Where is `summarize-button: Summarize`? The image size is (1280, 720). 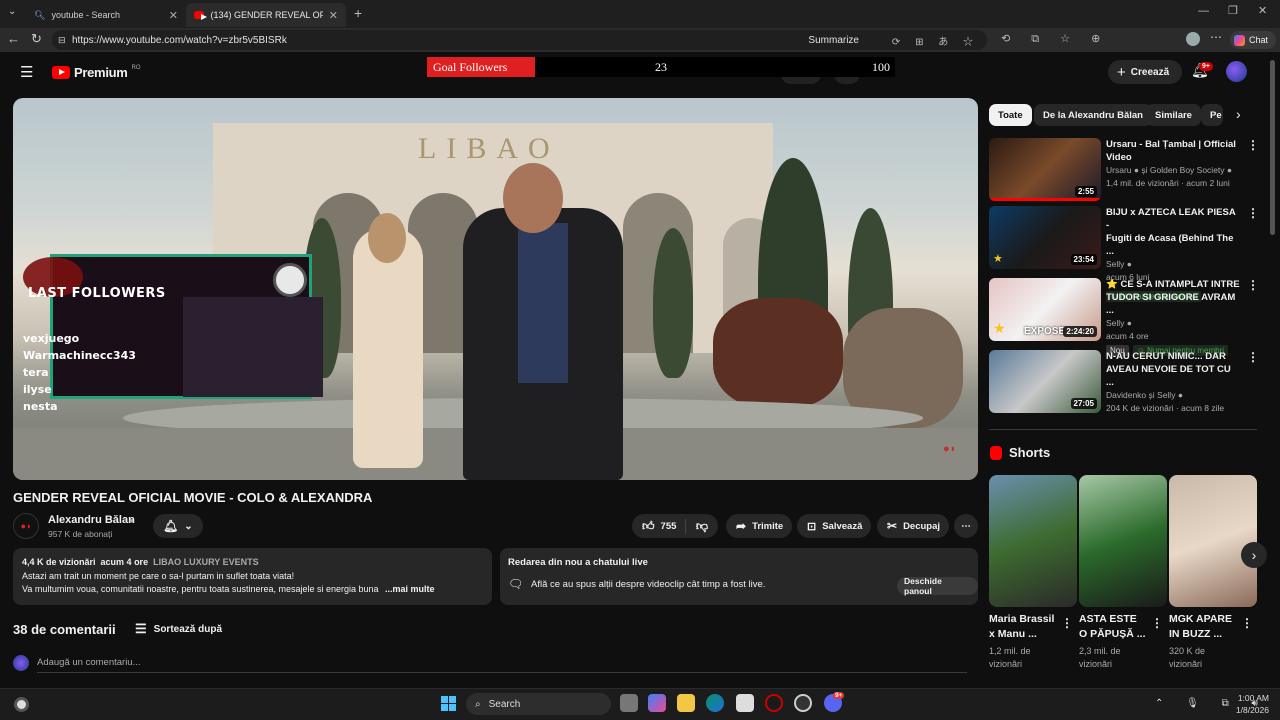 summarize-button: Summarize is located at coordinates (833, 40).